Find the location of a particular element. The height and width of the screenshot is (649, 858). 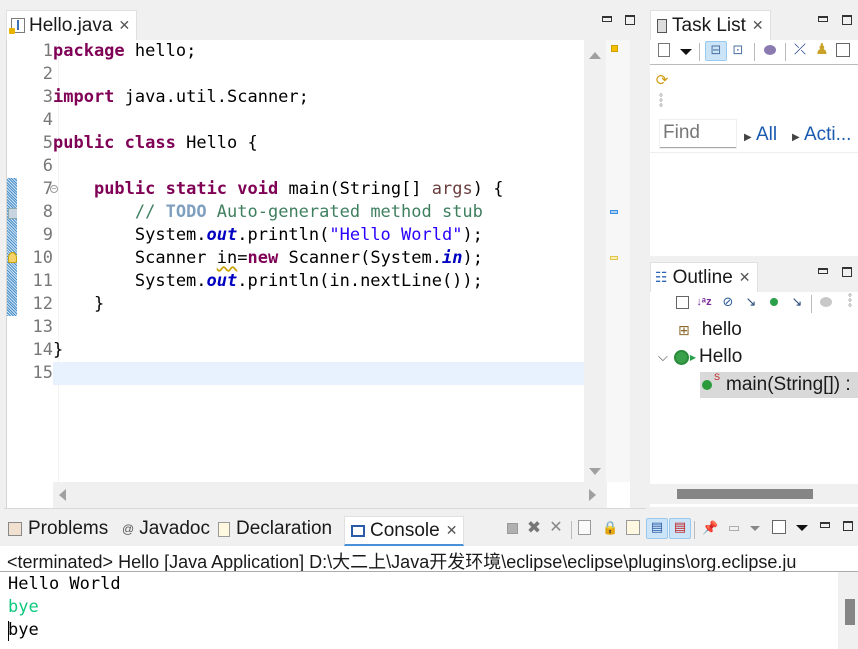

vertical-scrollbar is located at coordinates (595, 261).